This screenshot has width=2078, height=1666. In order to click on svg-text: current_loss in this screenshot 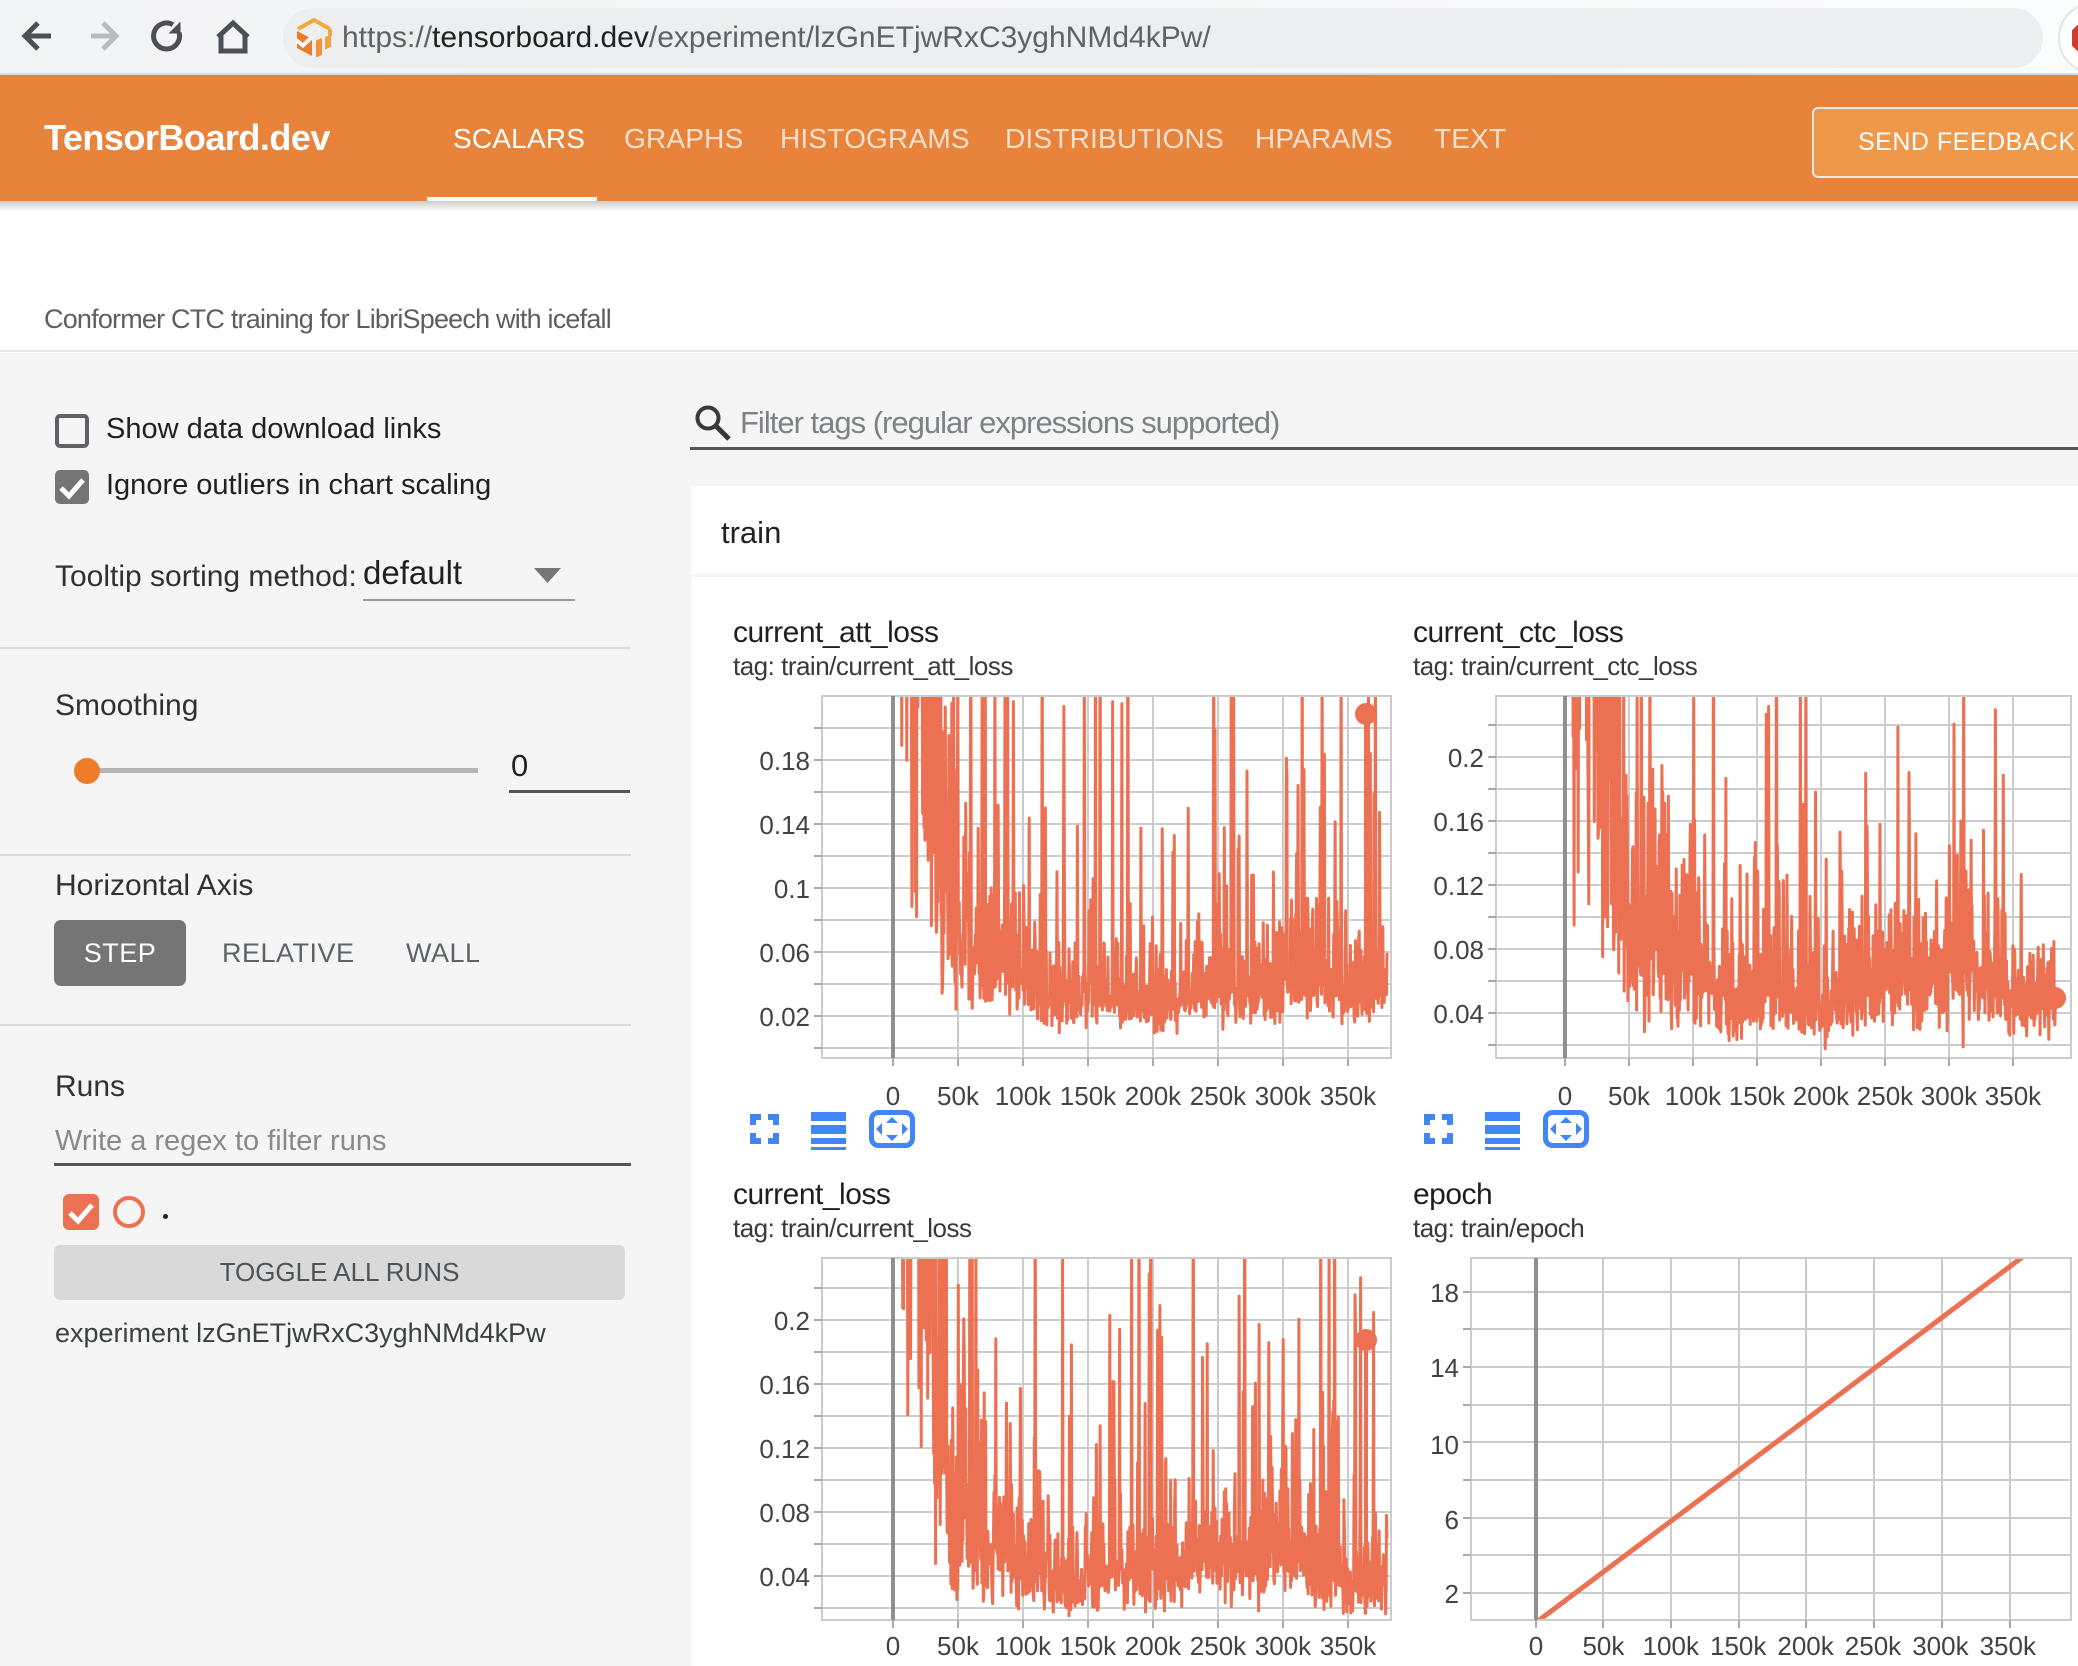, I will do `click(811, 1194)`.